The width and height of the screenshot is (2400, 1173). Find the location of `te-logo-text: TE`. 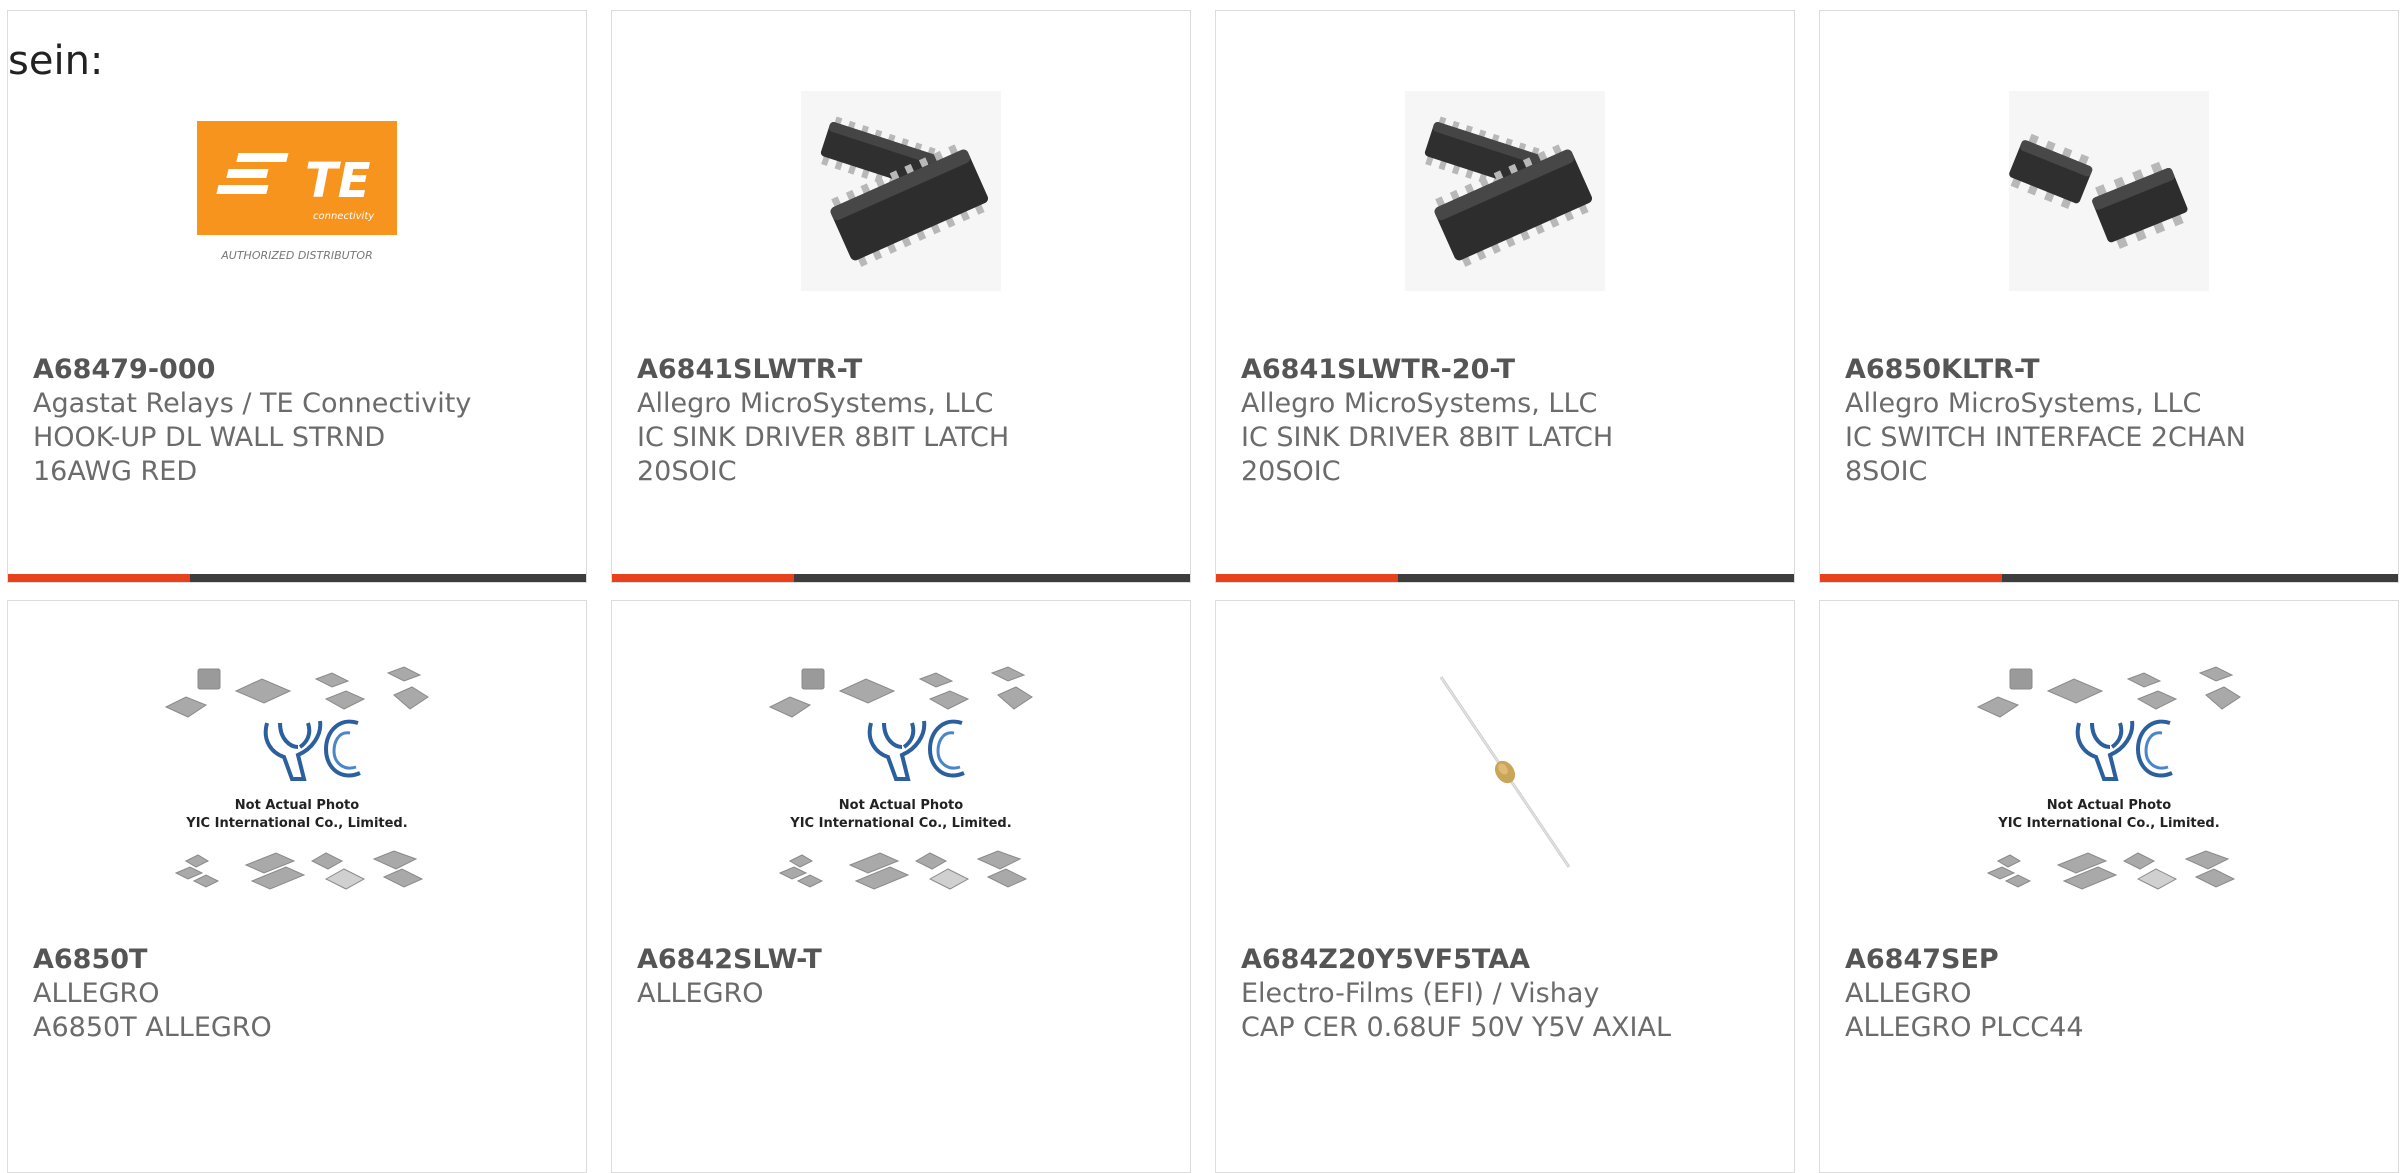

te-logo-text: TE is located at coordinates (338, 181).